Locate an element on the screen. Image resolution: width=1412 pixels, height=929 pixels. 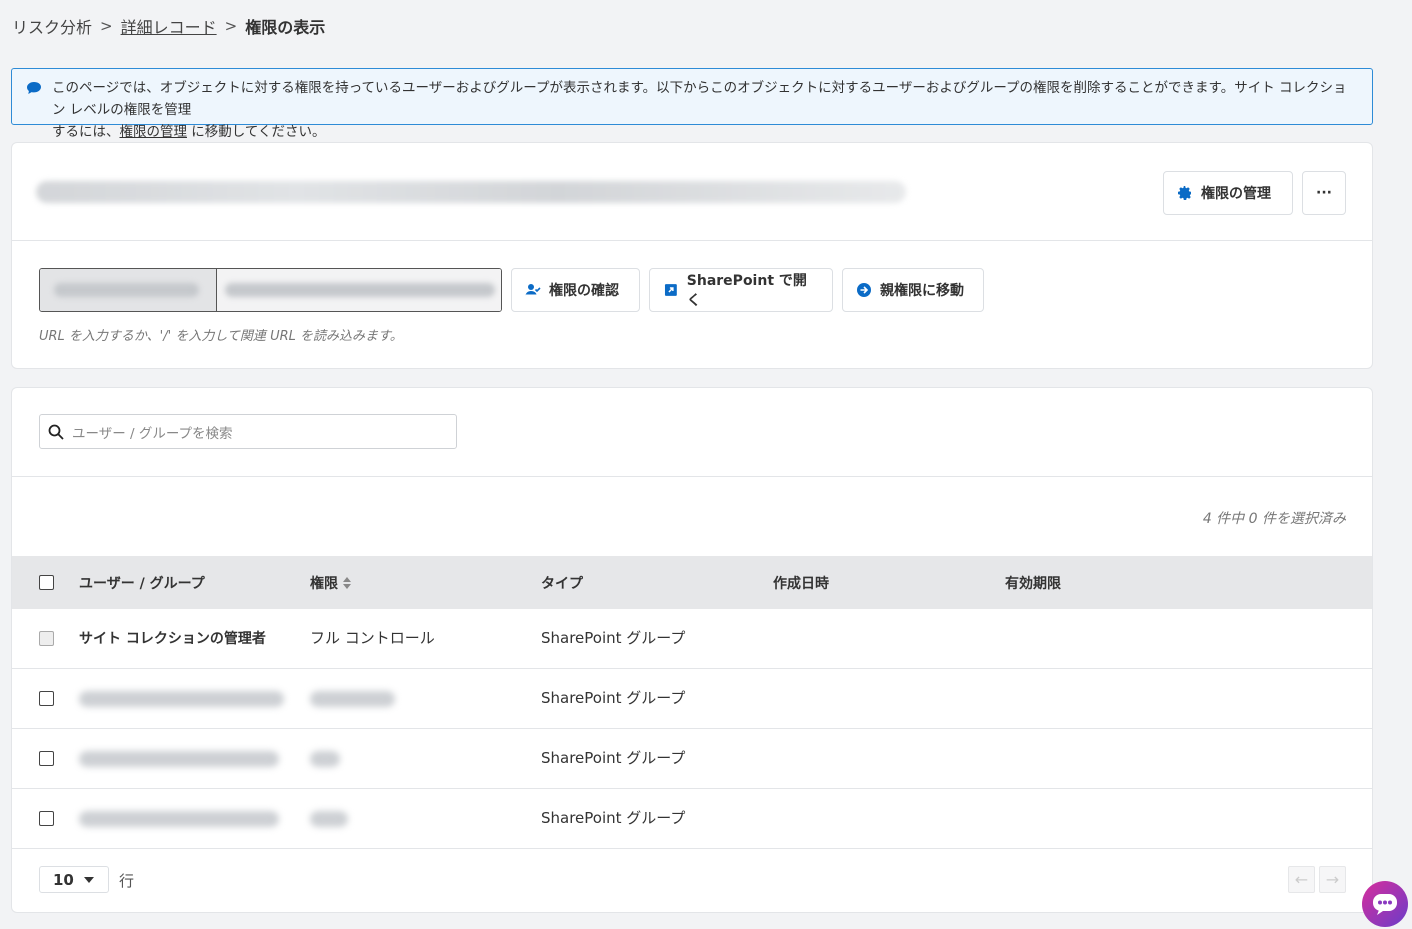
select-all-checkbox is located at coordinates (46, 582).